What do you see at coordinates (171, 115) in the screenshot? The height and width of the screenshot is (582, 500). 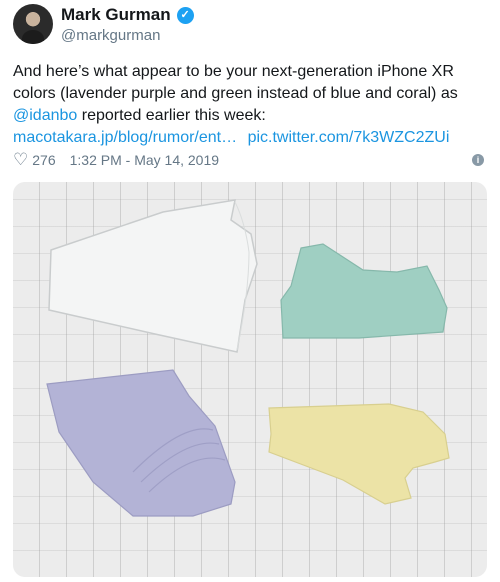 I see `tweet-text-part2: reported earlier this week:` at bounding box center [171, 115].